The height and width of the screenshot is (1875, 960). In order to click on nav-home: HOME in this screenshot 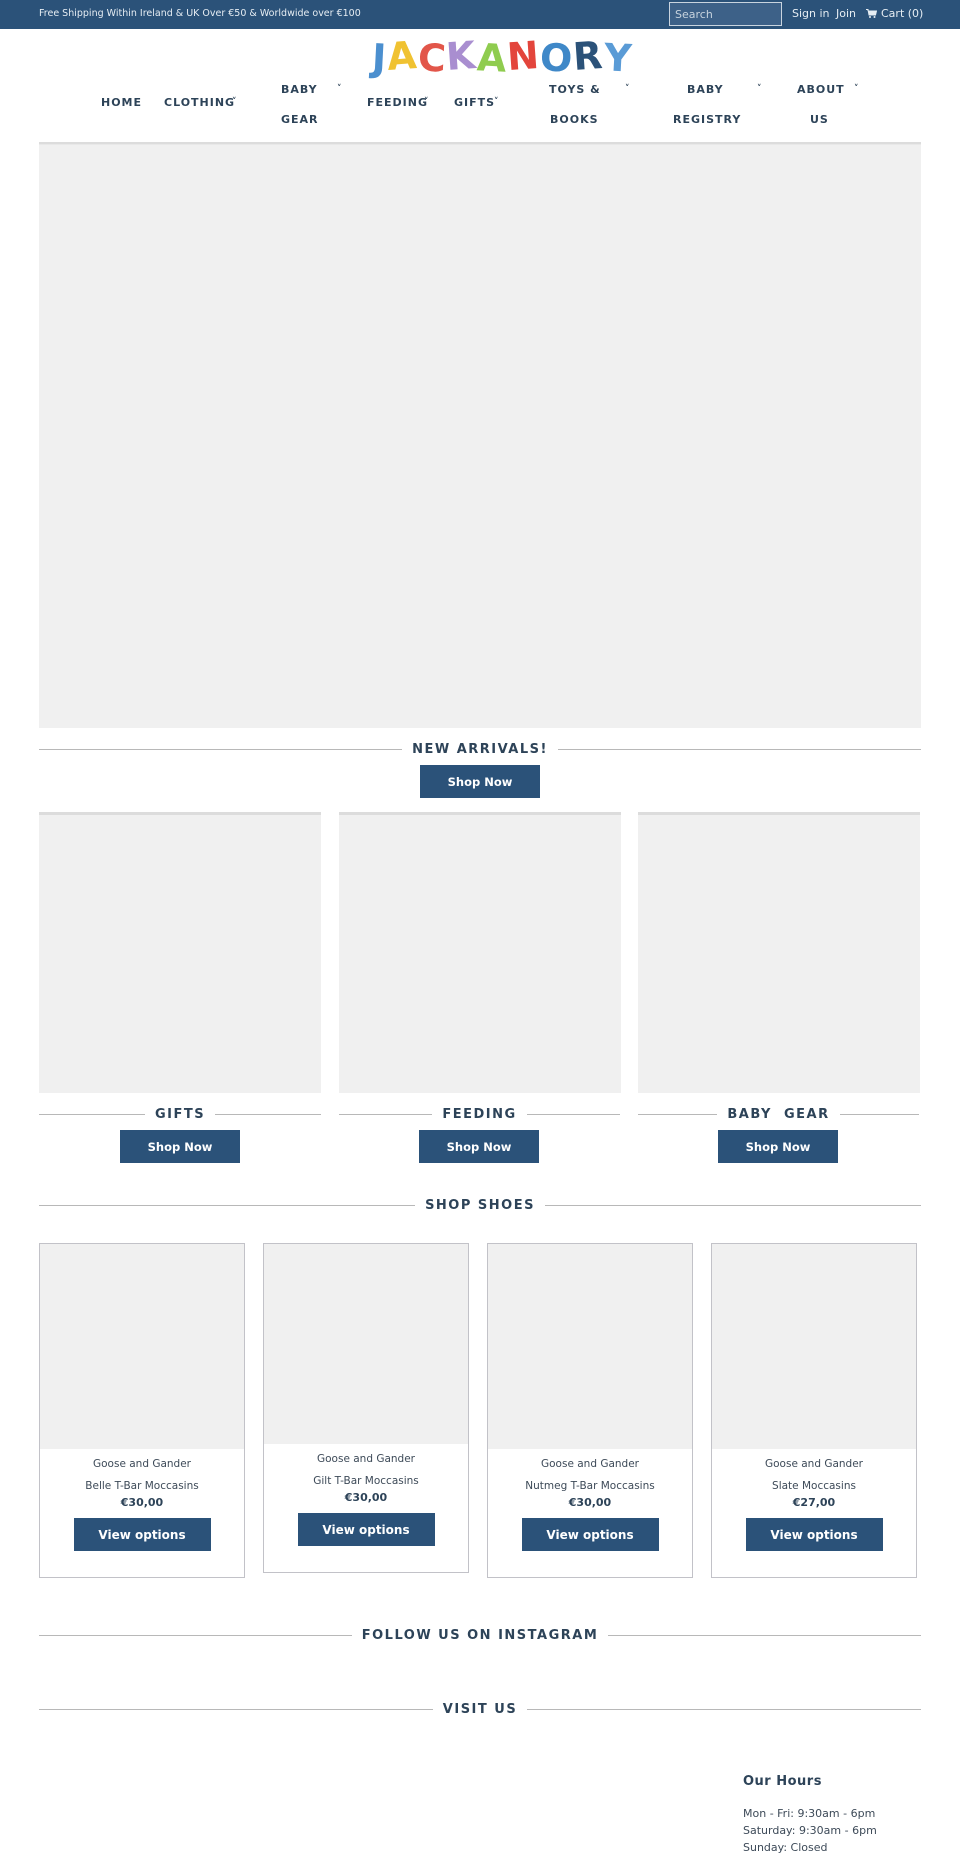, I will do `click(121, 103)`.